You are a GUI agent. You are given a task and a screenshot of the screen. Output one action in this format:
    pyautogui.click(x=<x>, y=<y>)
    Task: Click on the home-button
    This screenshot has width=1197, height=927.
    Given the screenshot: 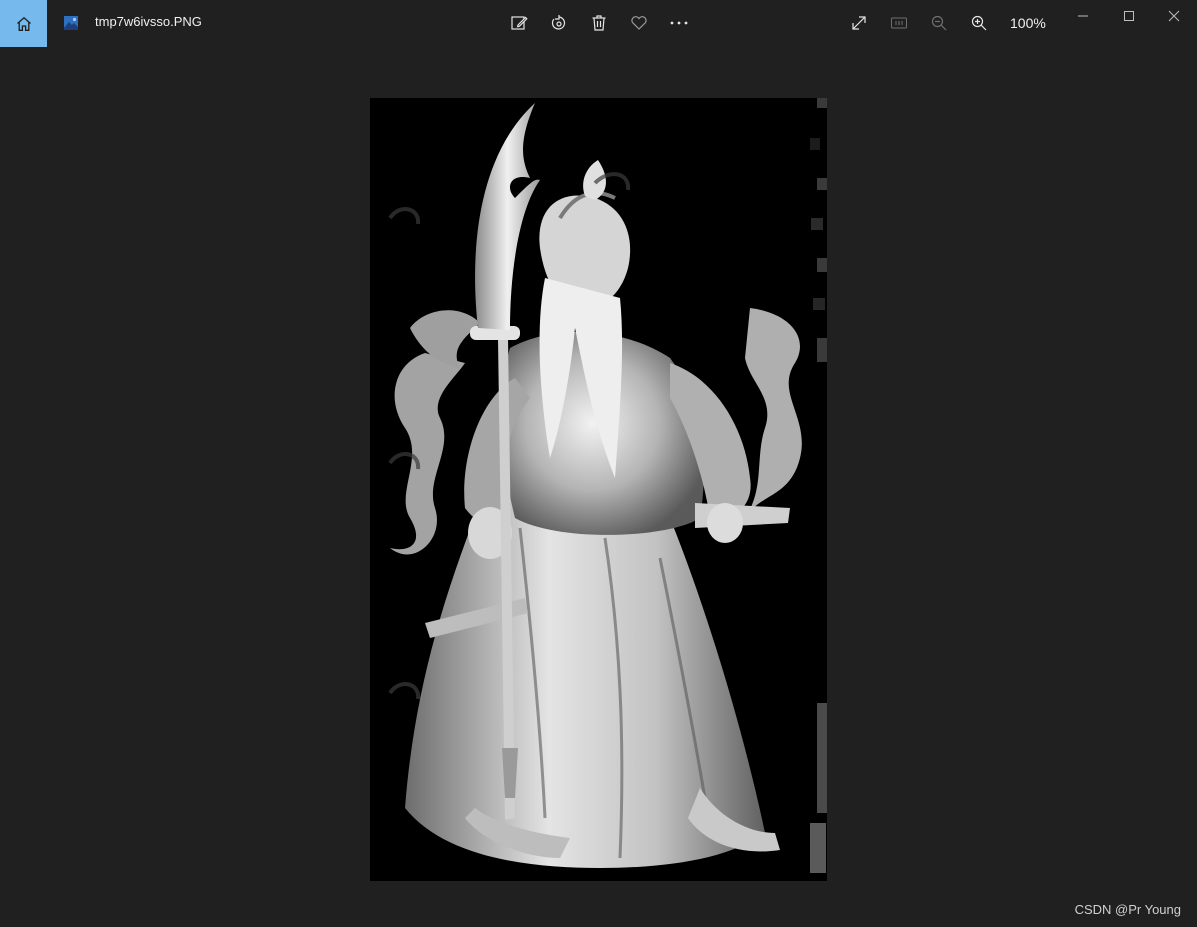 What is the action you would take?
    pyautogui.click(x=23, y=23)
    